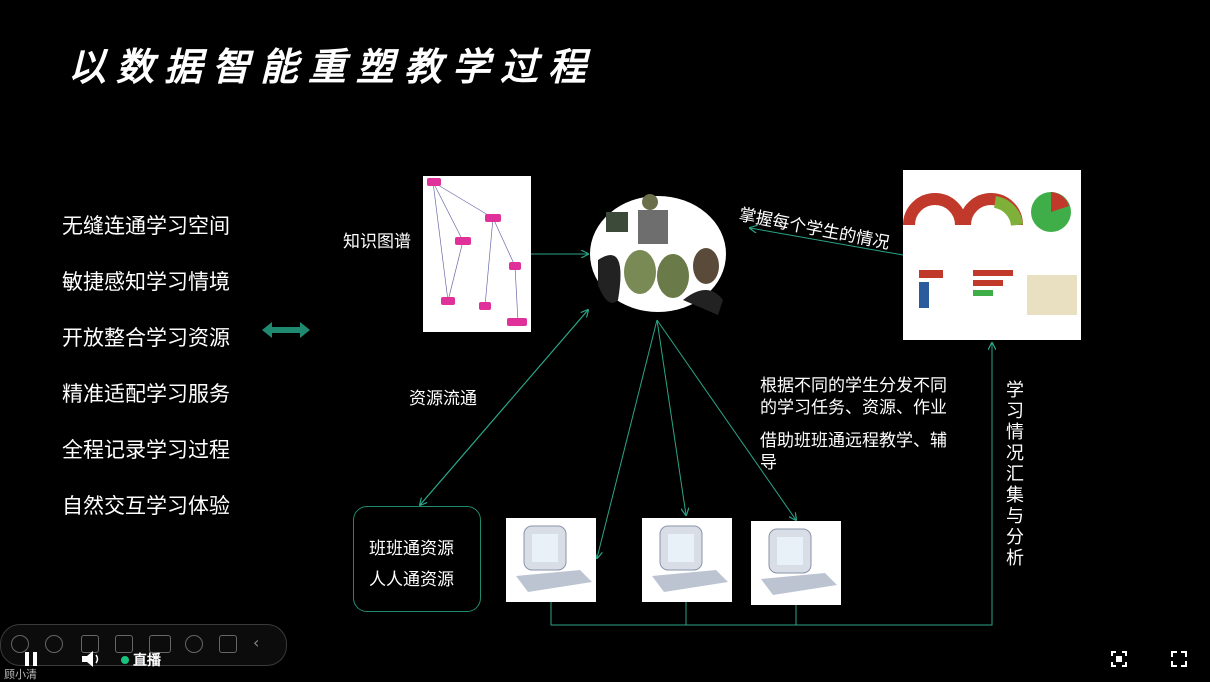 This screenshot has width=1210, height=682. What do you see at coordinates (228, 644) in the screenshot?
I see `slides-icon` at bounding box center [228, 644].